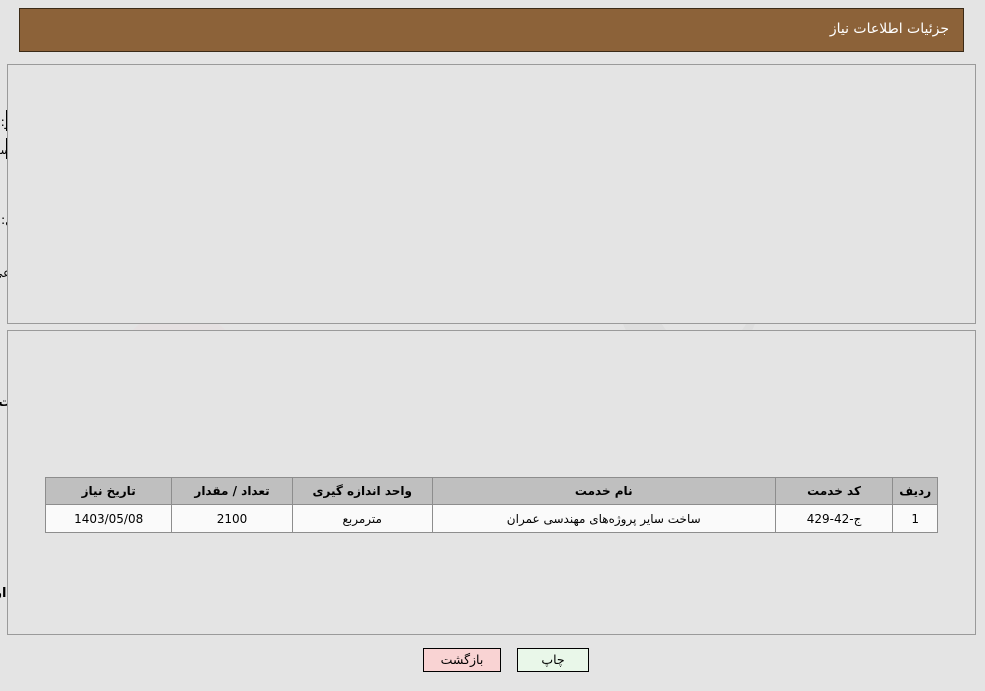 The image size is (985, 691). What do you see at coordinates (916, 518) in the screenshot?
I see `cell-row: 1` at bounding box center [916, 518].